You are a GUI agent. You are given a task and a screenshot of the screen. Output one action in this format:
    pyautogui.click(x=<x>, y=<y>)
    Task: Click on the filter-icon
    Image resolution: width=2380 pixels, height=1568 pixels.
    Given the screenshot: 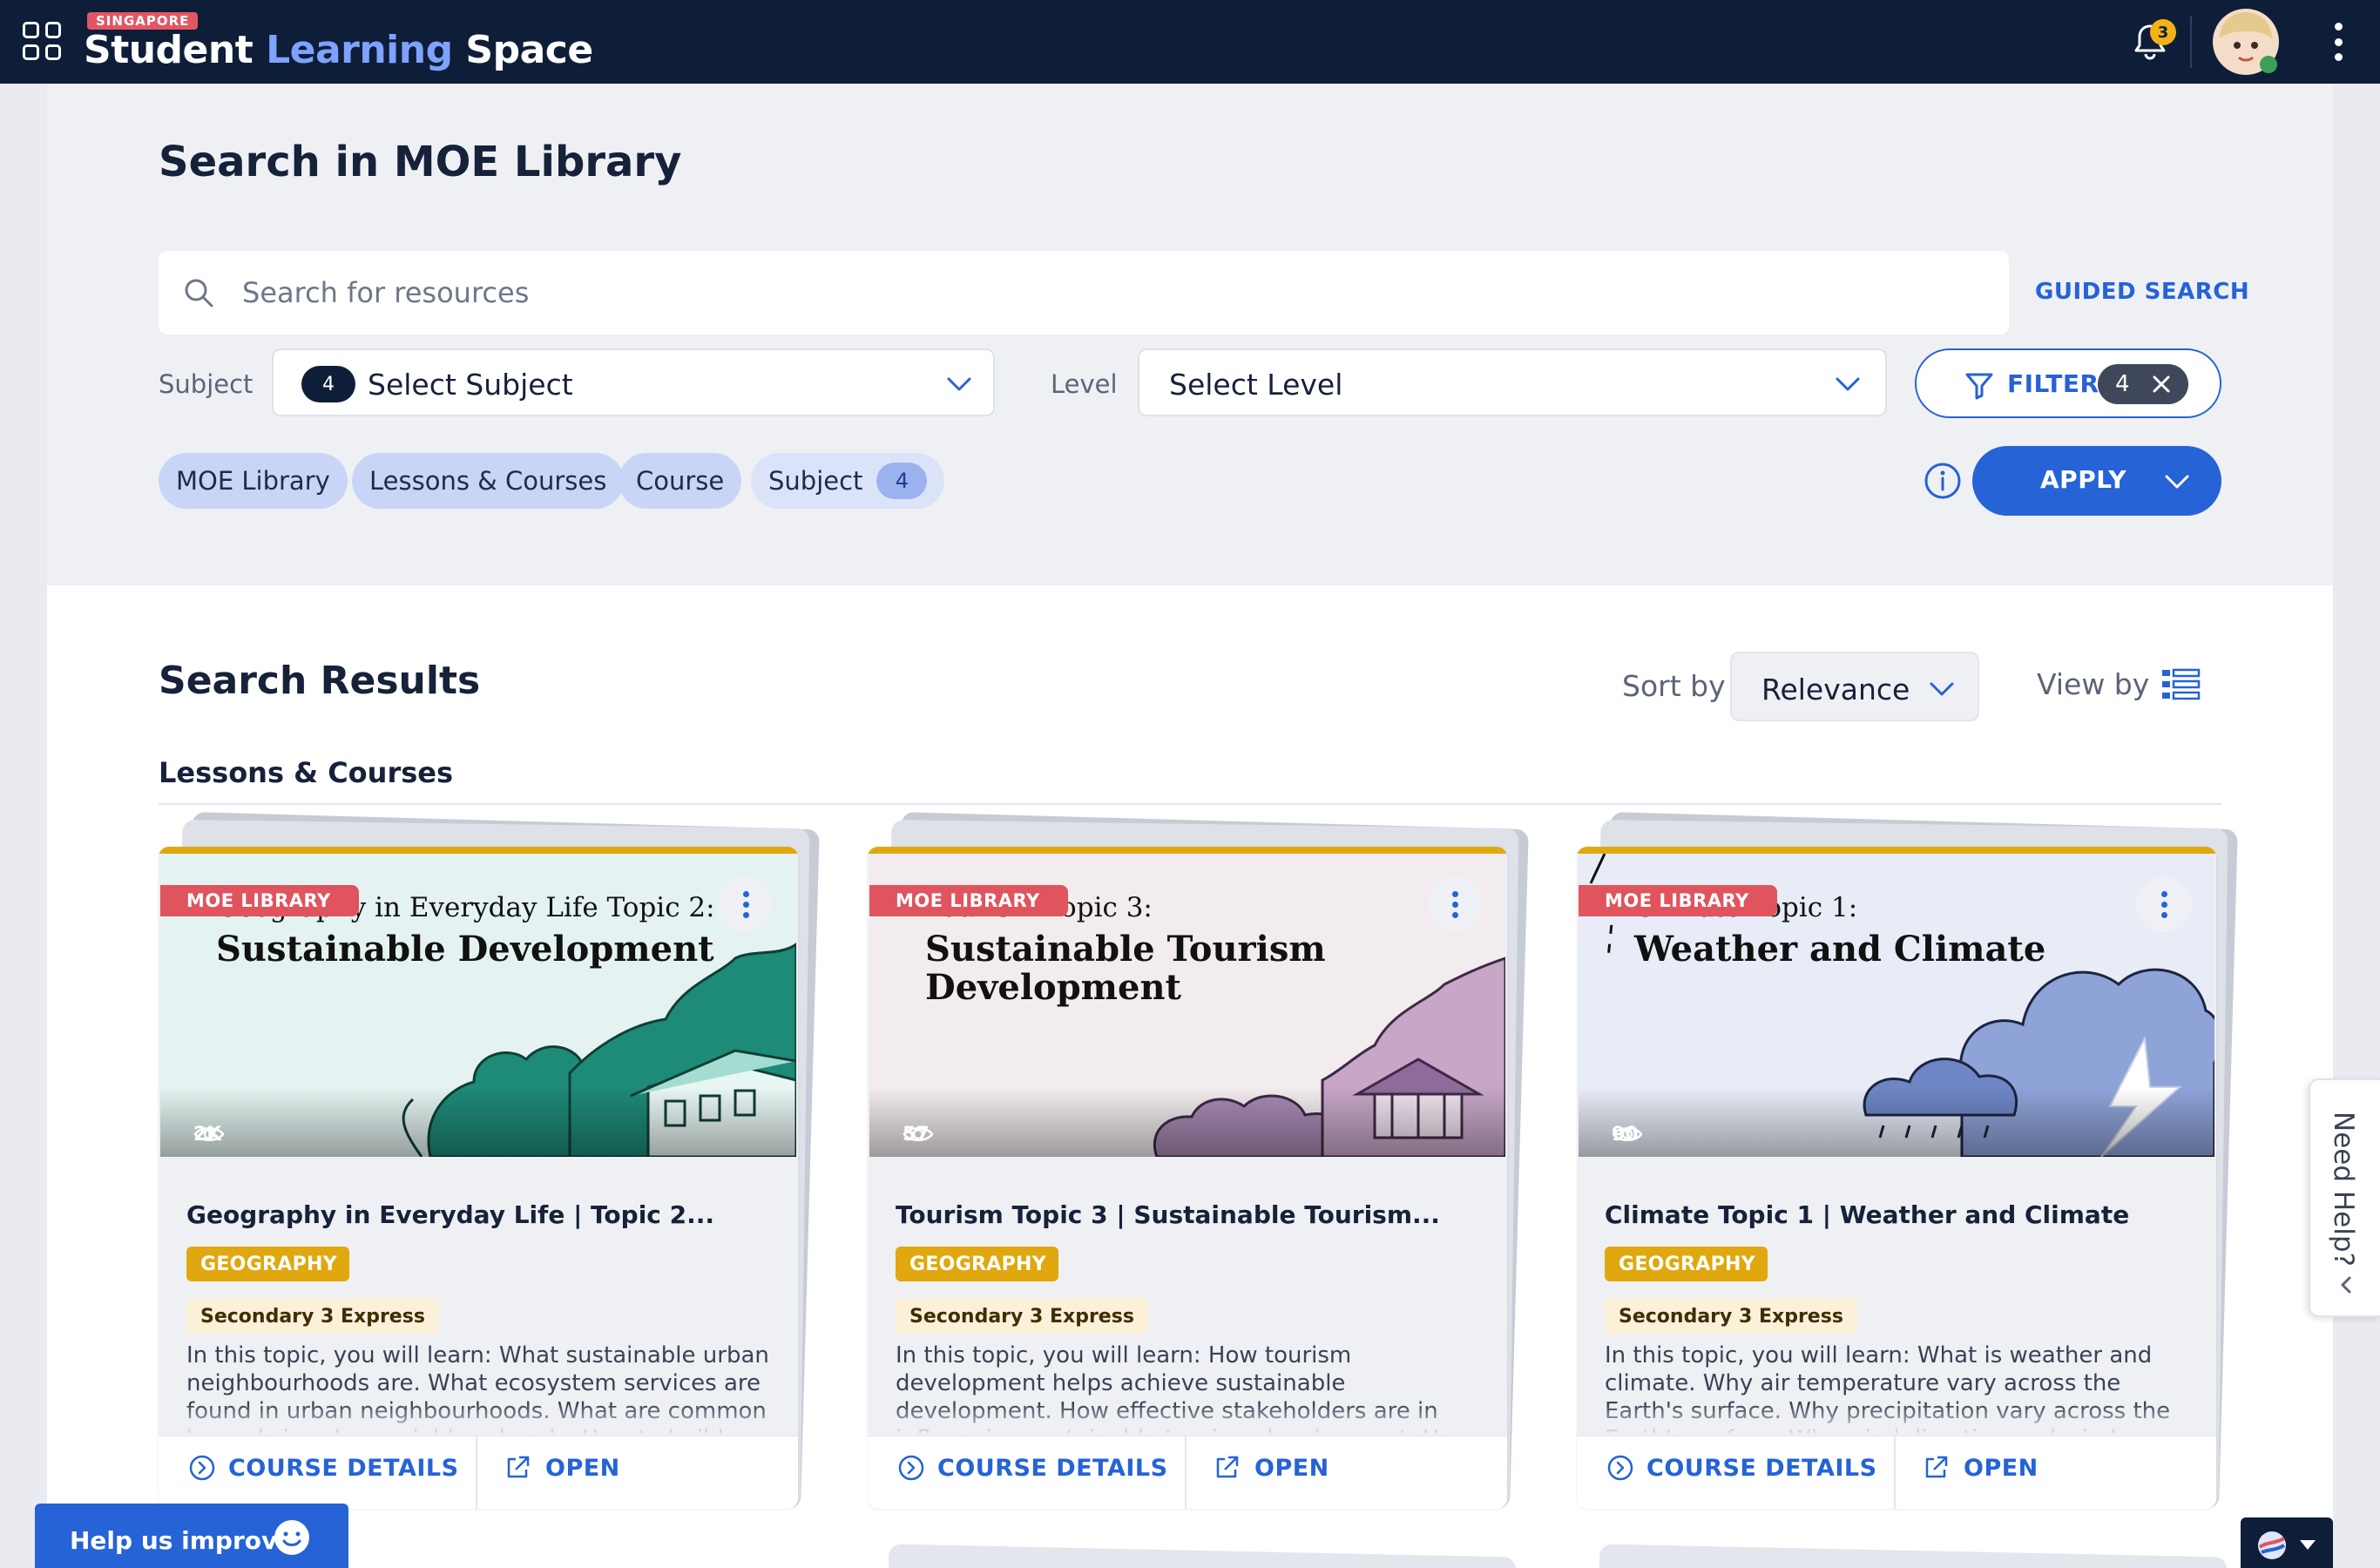 What is the action you would take?
    pyautogui.click(x=1979, y=386)
    